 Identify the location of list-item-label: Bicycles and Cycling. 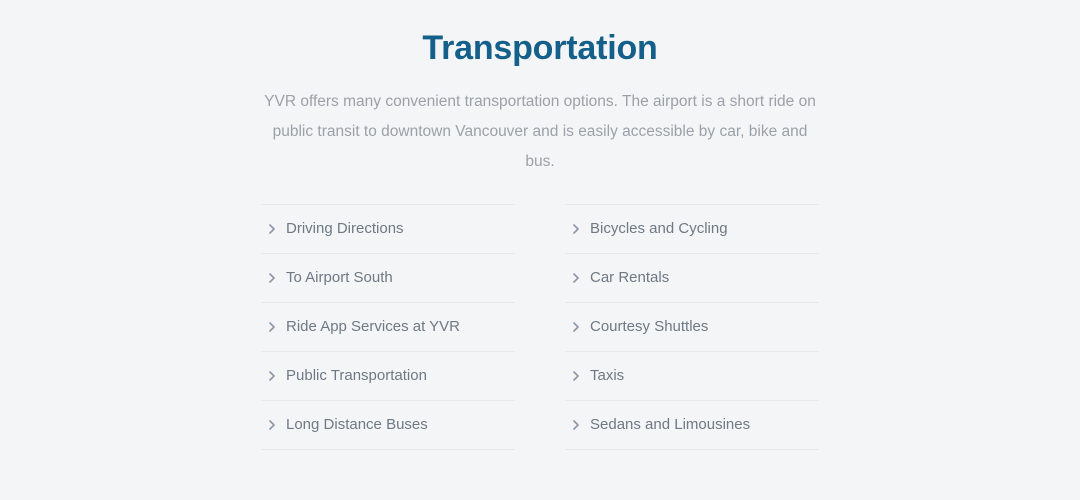
(659, 228).